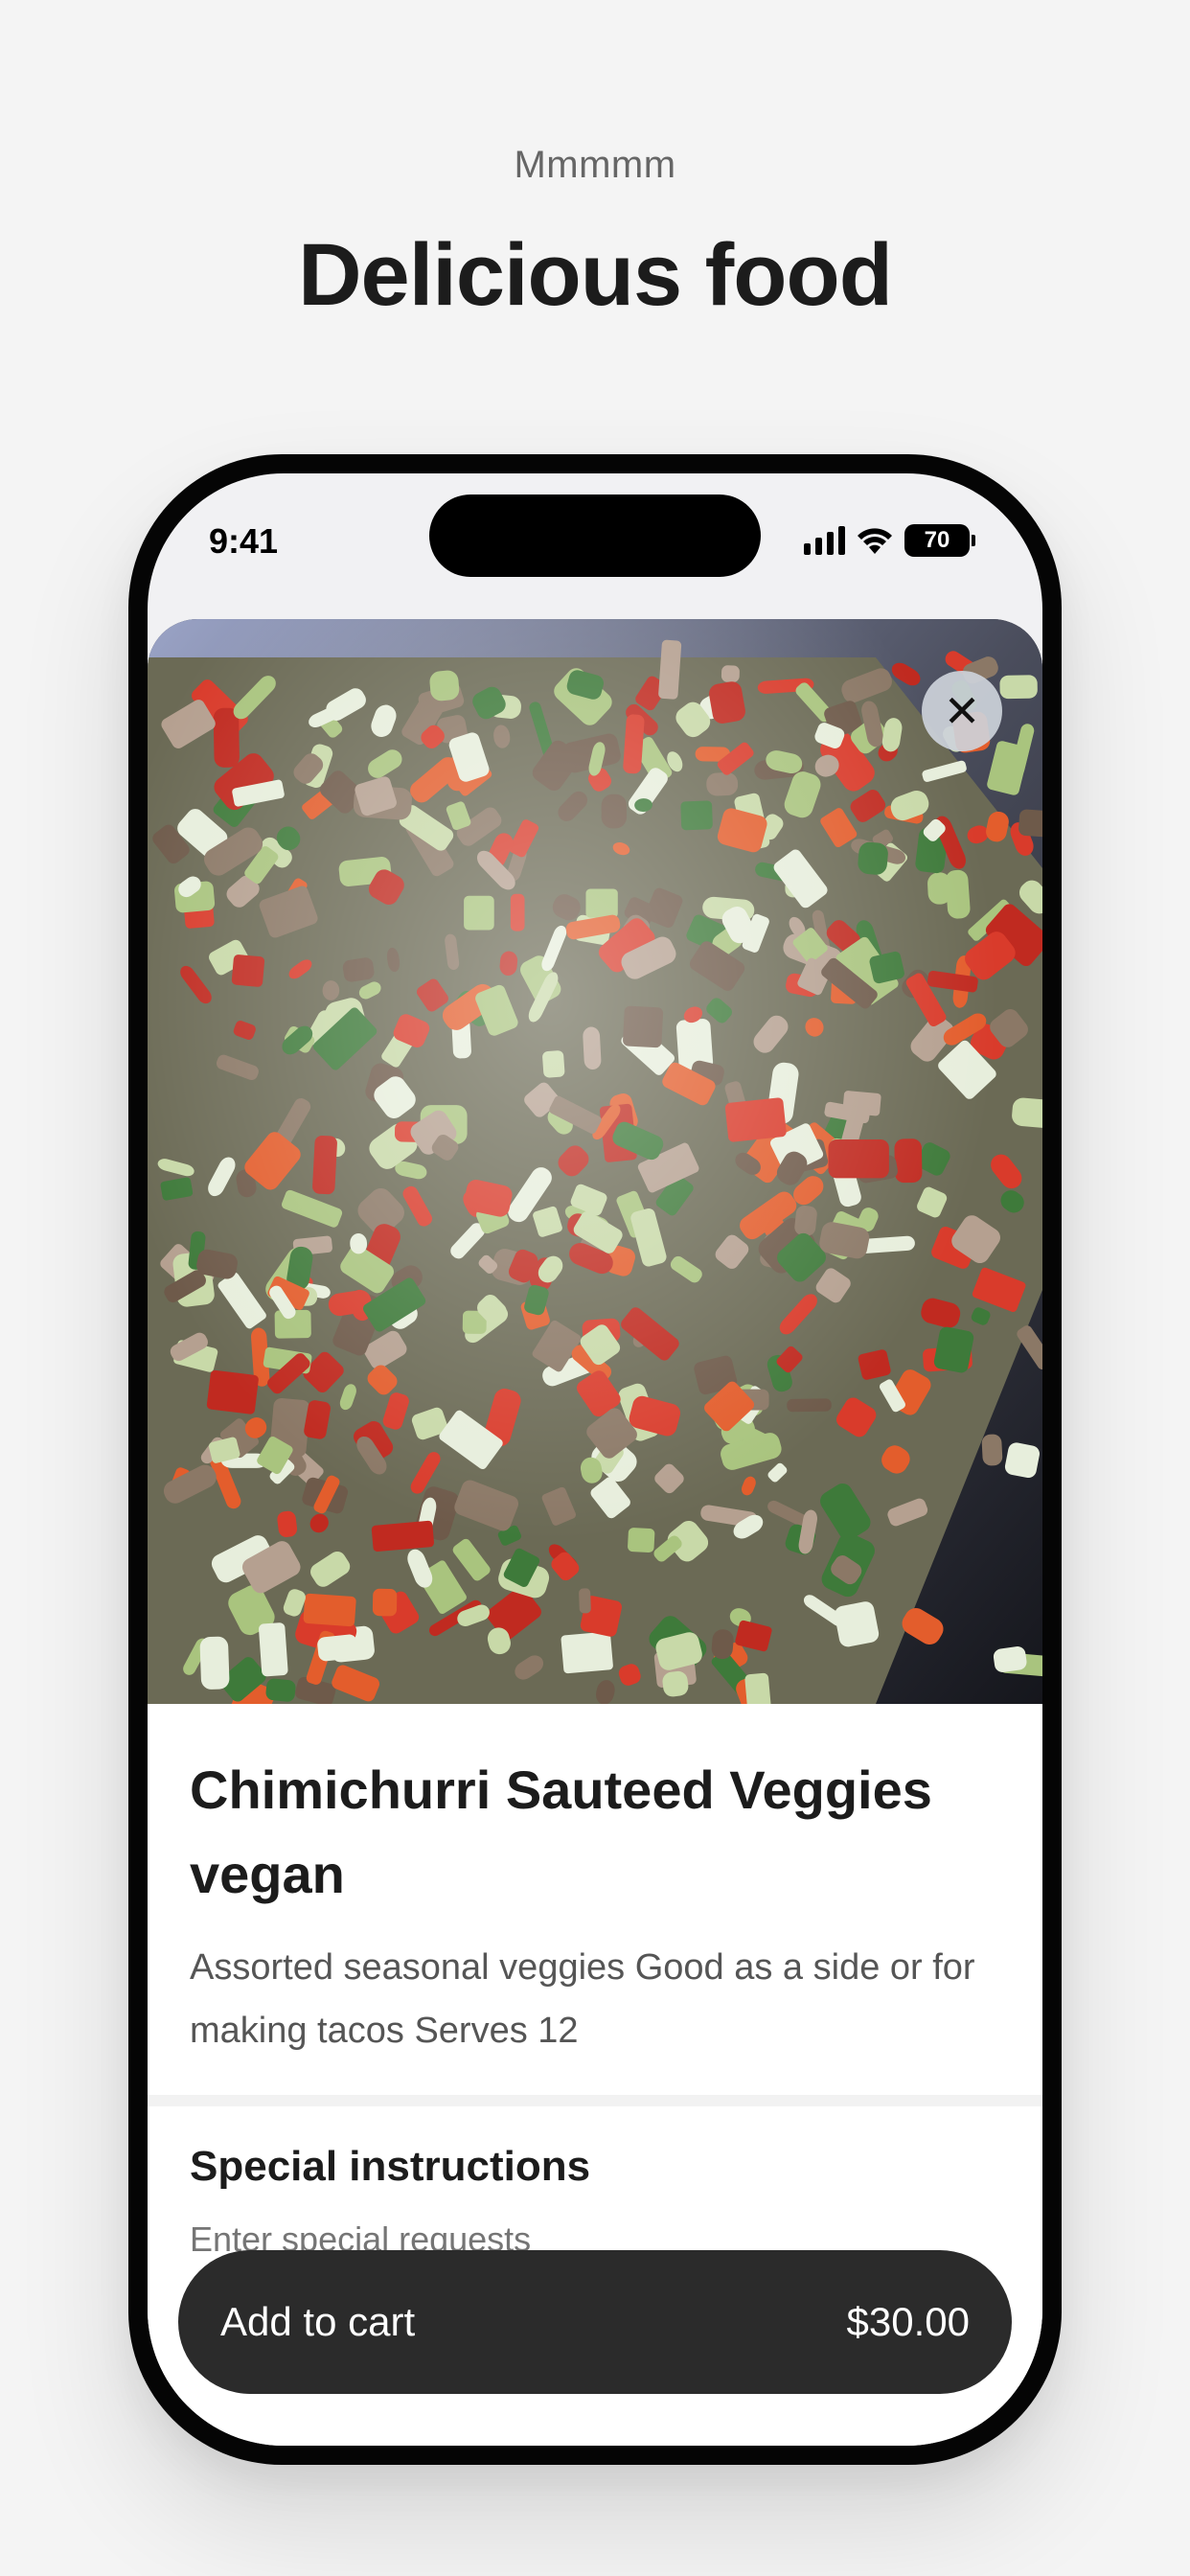 This screenshot has height=2576, width=1190. I want to click on close-button: ✕, so click(962, 711).